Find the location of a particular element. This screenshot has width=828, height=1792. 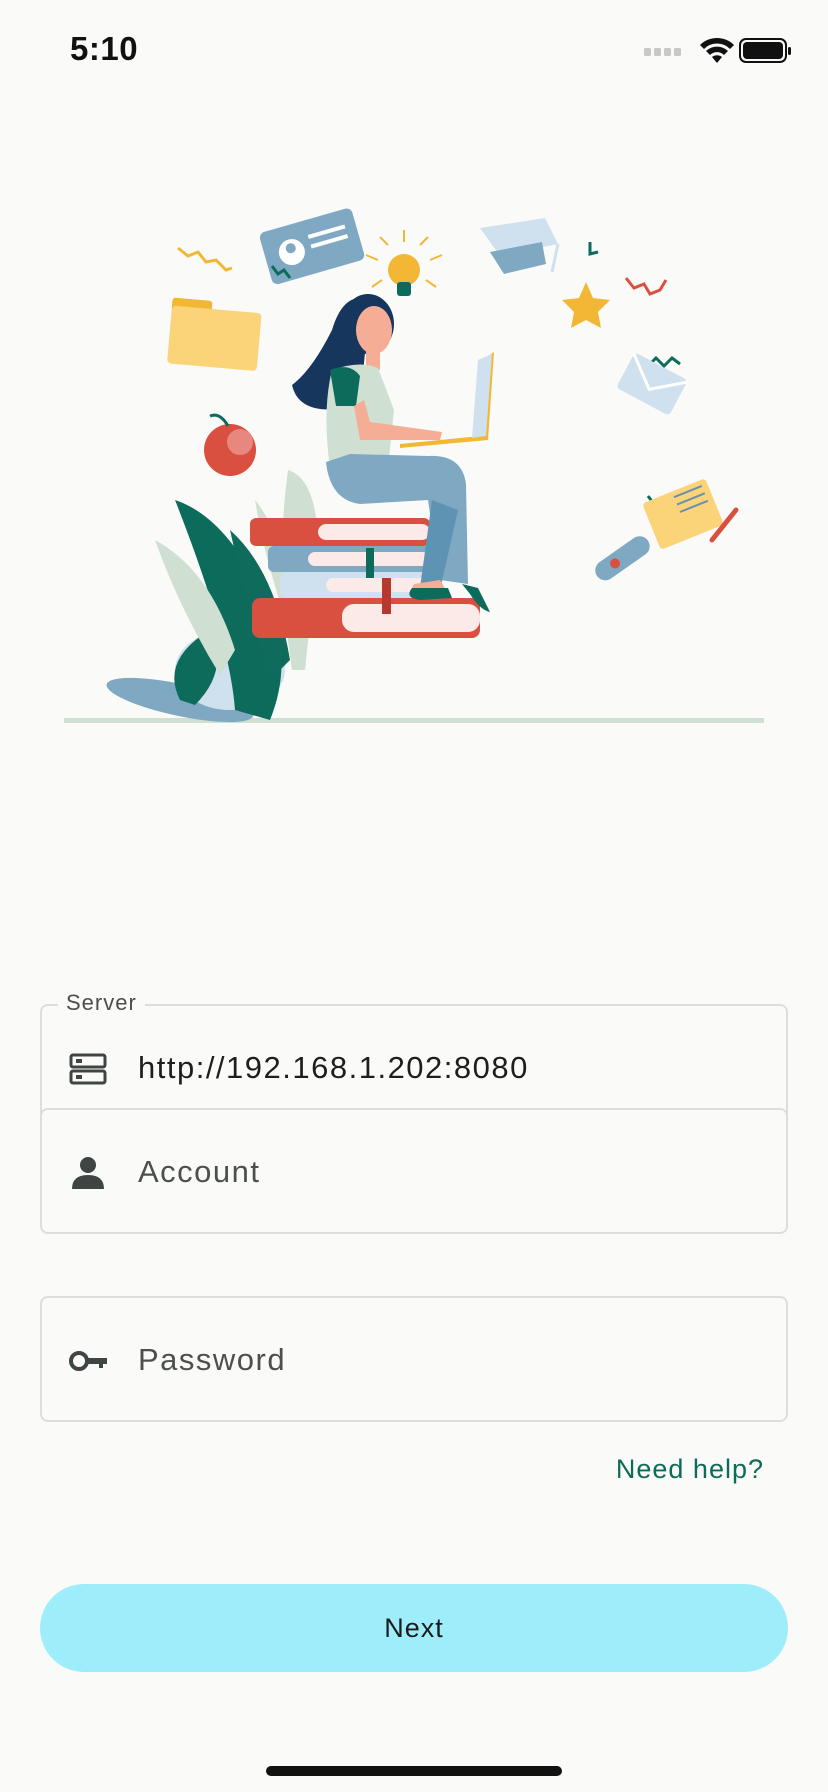

signal-icon is located at coordinates (662, 52).